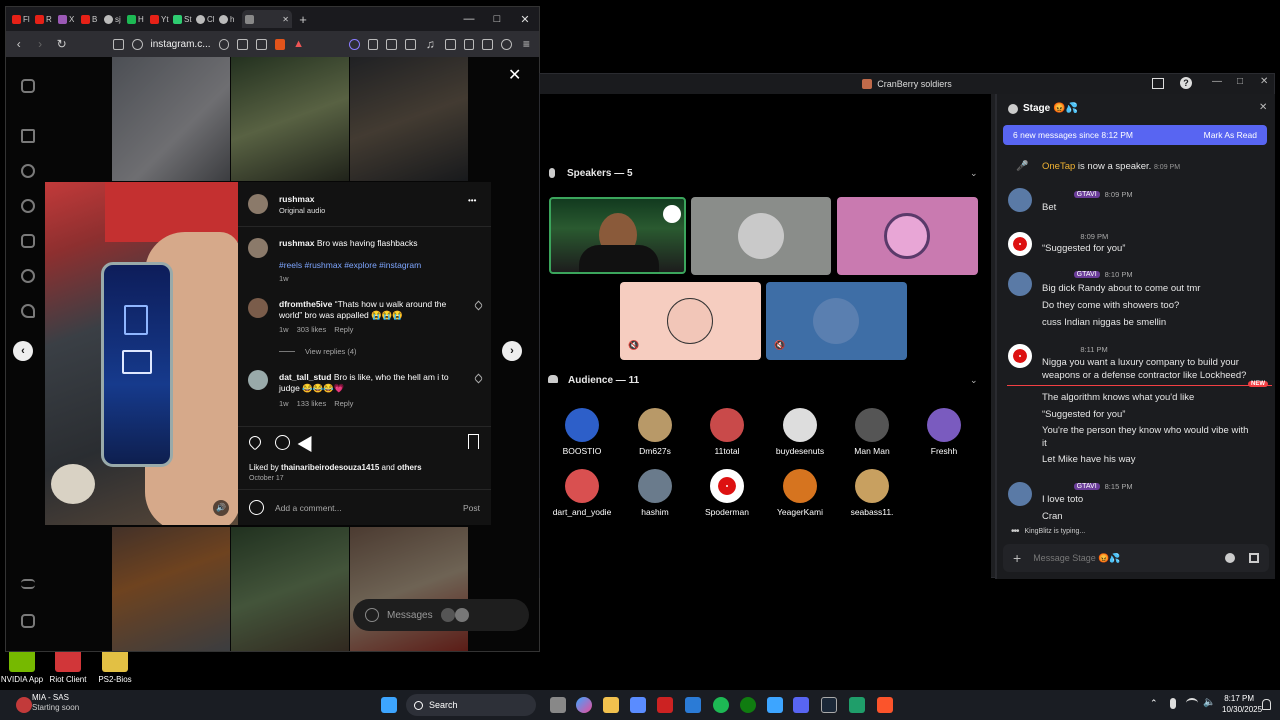  What do you see at coordinates (39, 44) in the screenshot?
I see `forward-icon: ›` at bounding box center [39, 44].